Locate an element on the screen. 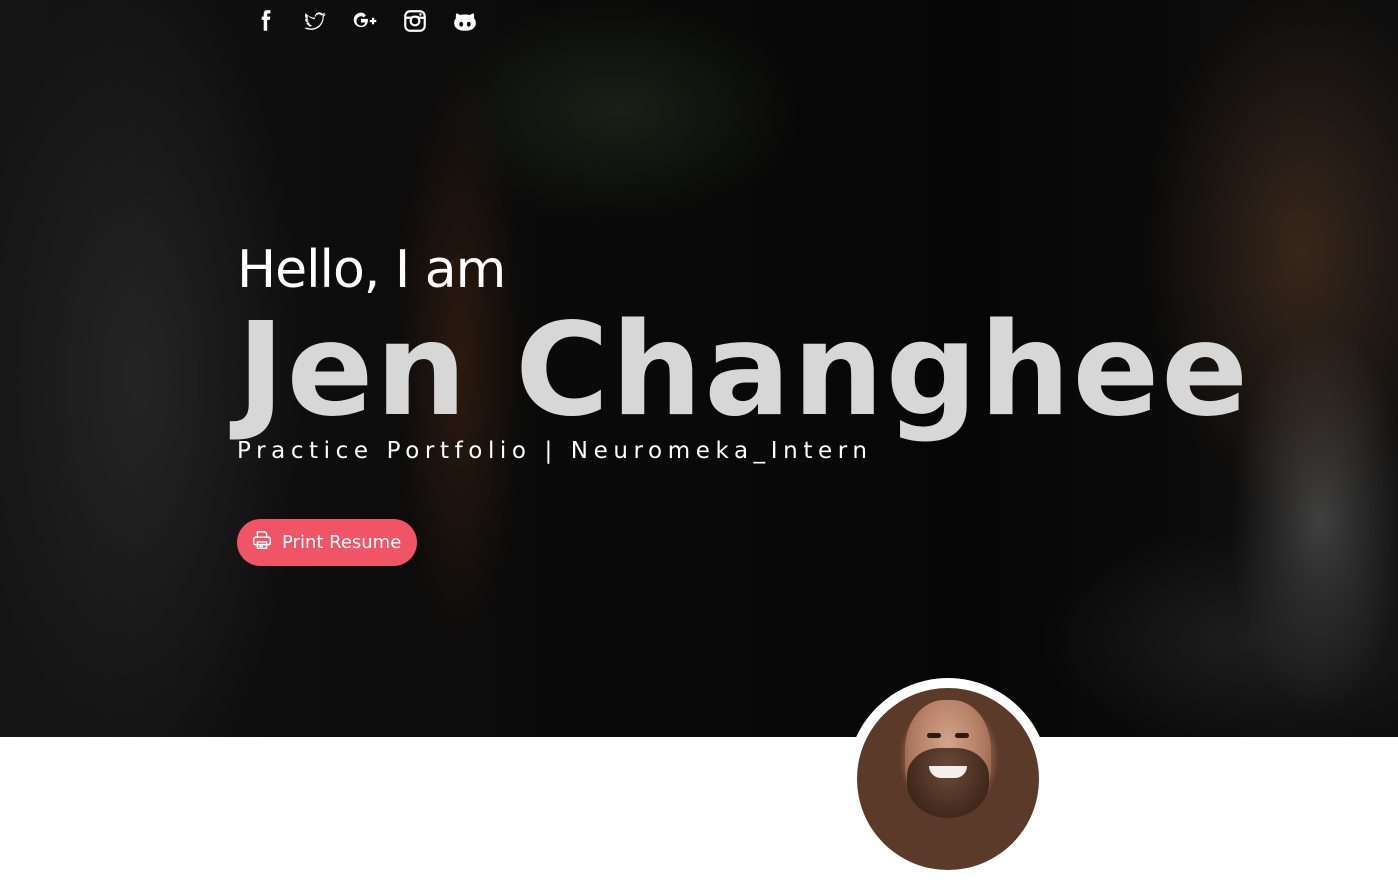  social-links is located at coordinates (365, 21).